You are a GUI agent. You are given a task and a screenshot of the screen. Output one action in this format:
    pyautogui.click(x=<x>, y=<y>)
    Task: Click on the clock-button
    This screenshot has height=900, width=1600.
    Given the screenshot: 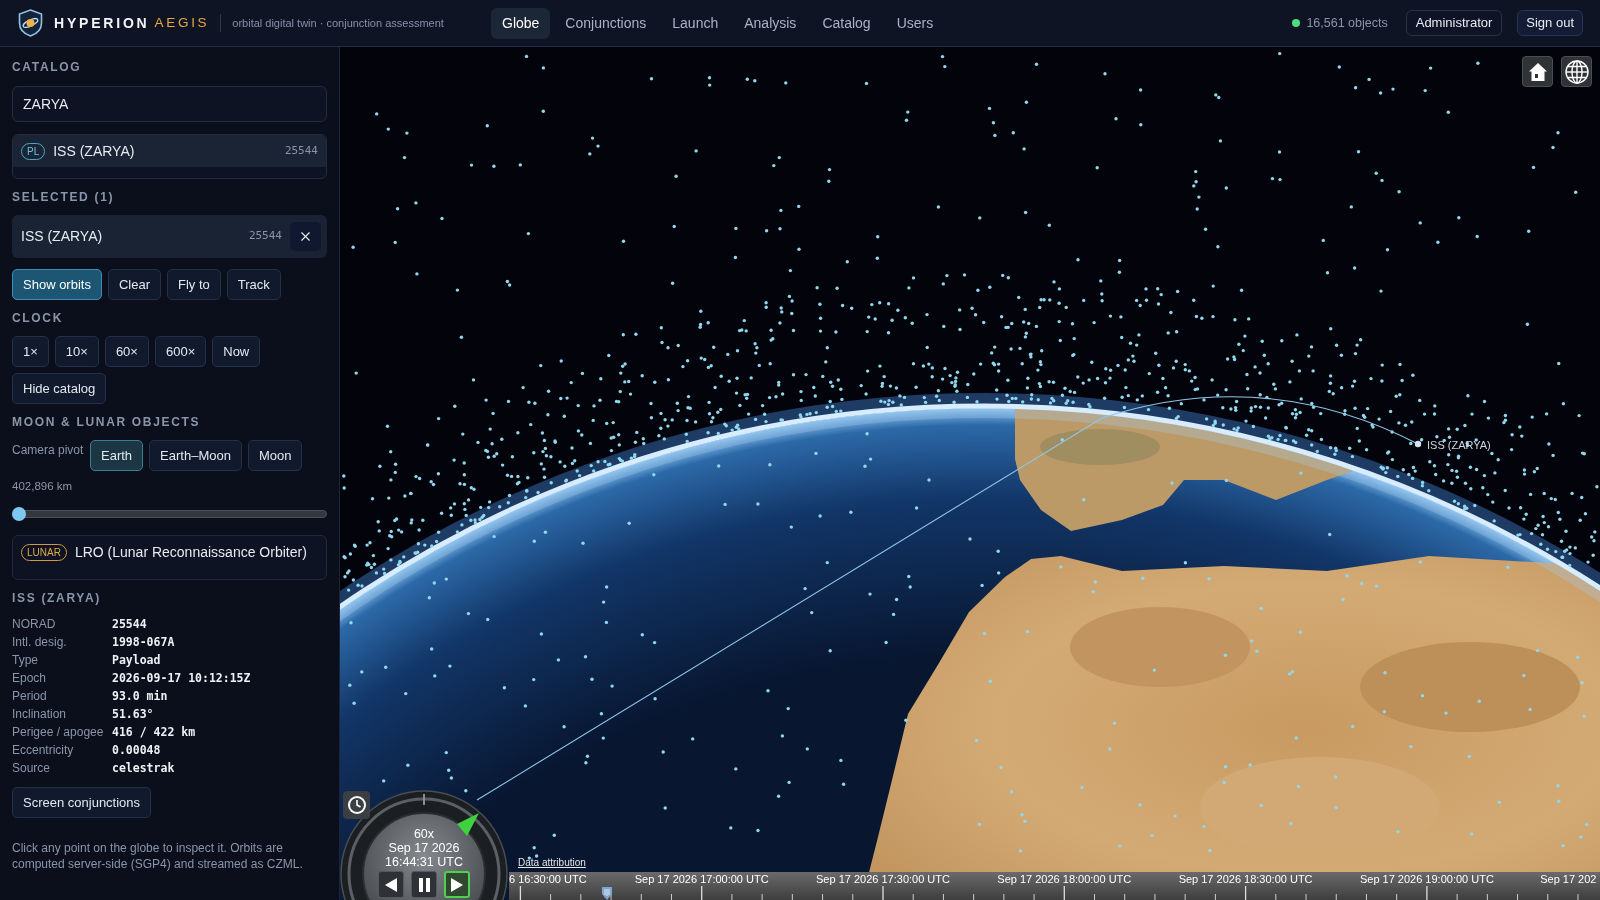 What is the action you would take?
    pyautogui.click(x=356, y=805)
    